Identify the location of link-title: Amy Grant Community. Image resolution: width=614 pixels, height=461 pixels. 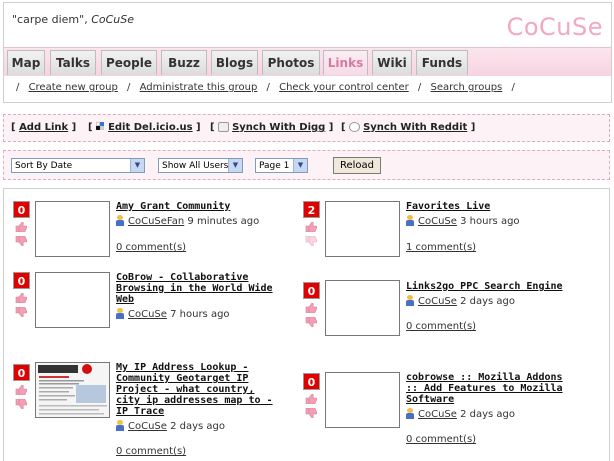
(201, 206).